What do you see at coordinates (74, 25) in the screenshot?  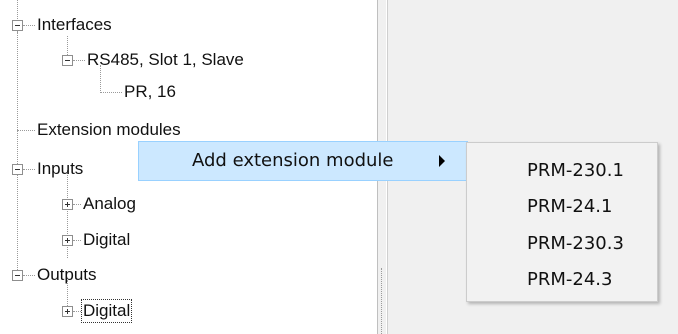 I see `tree-node-interfaces: Interfaces` at bounding box center [74, 25].